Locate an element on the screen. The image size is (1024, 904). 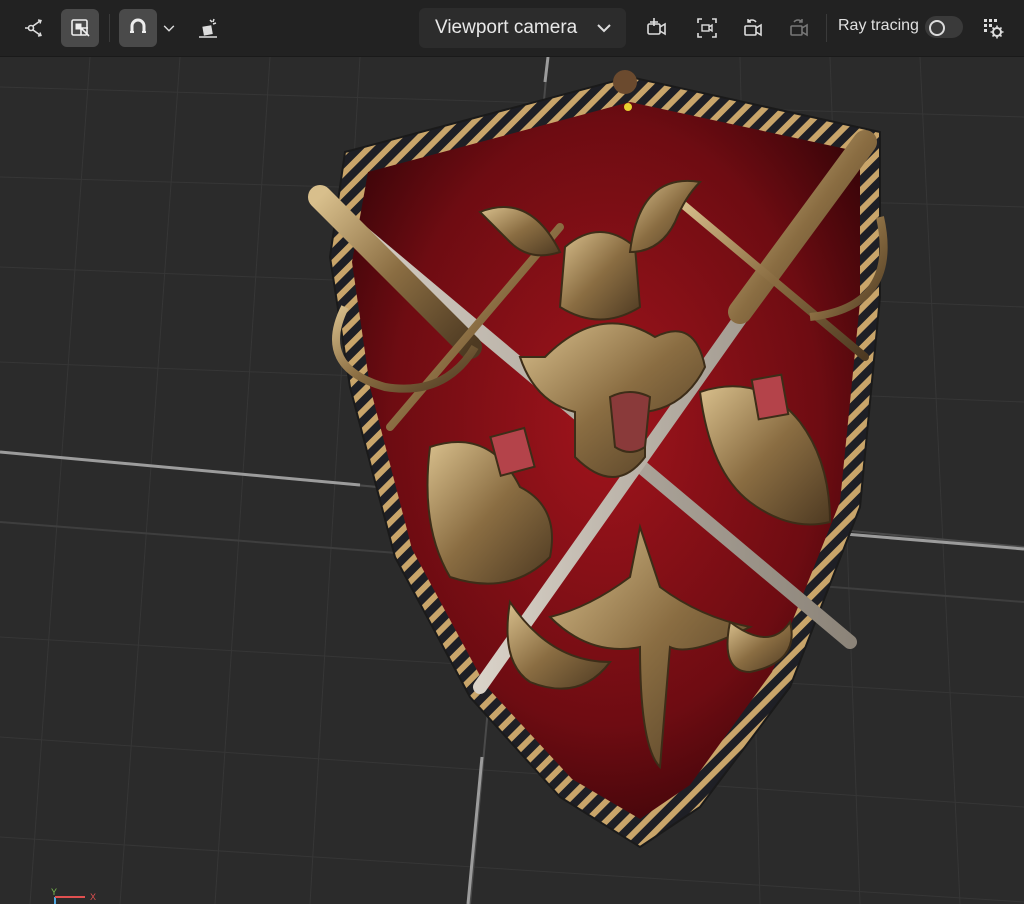
frame-select-icon is located at coordinates (80, 28).